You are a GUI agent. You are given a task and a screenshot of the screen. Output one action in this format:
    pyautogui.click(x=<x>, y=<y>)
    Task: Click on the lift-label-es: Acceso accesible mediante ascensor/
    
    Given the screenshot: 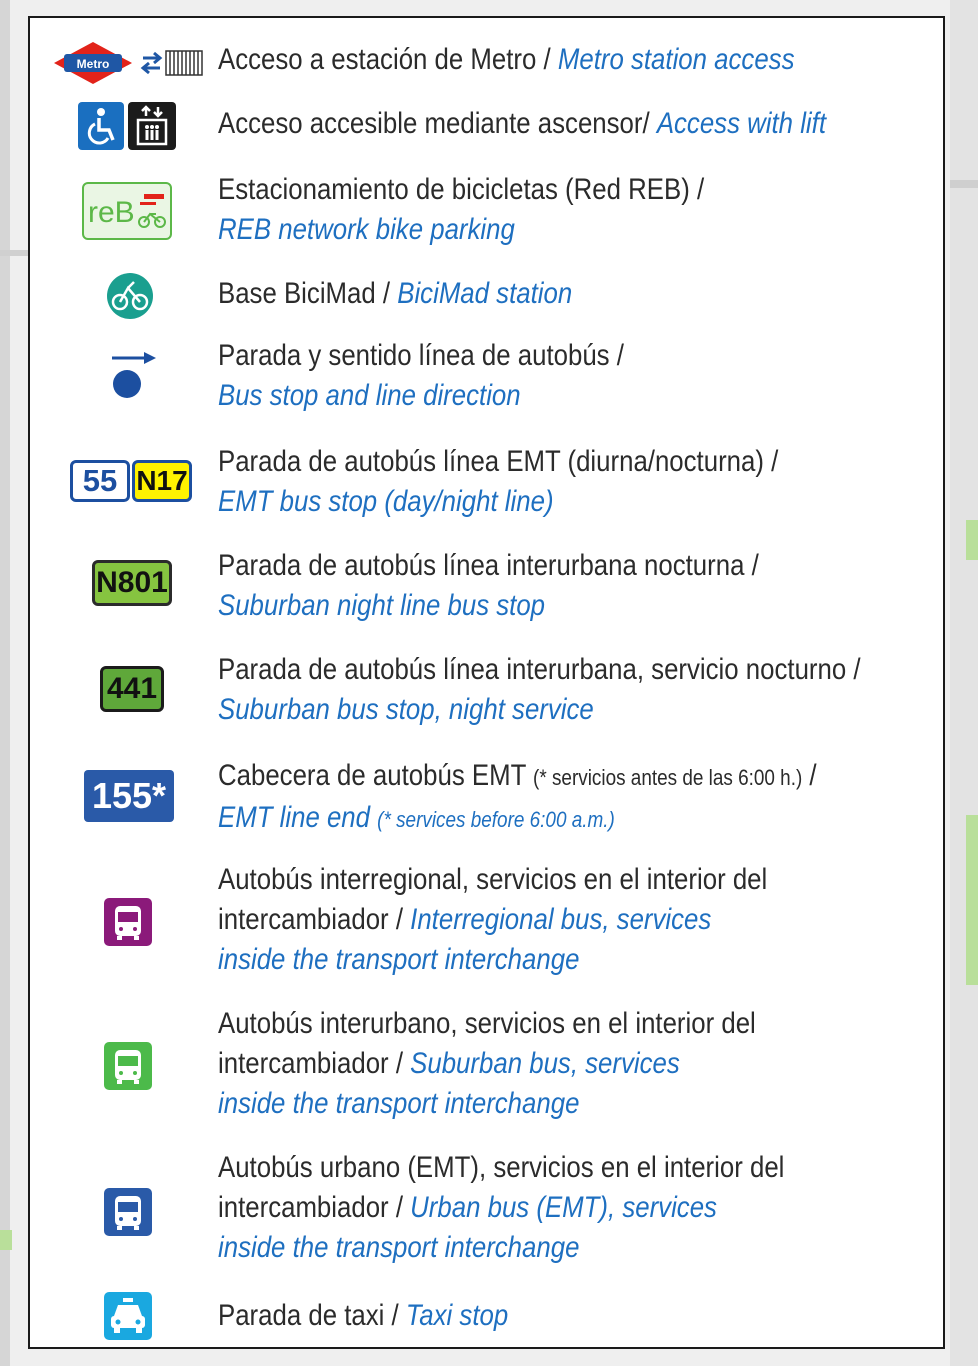 What is the action you would take?
    pyautogui.click(x=437, y=123)
    